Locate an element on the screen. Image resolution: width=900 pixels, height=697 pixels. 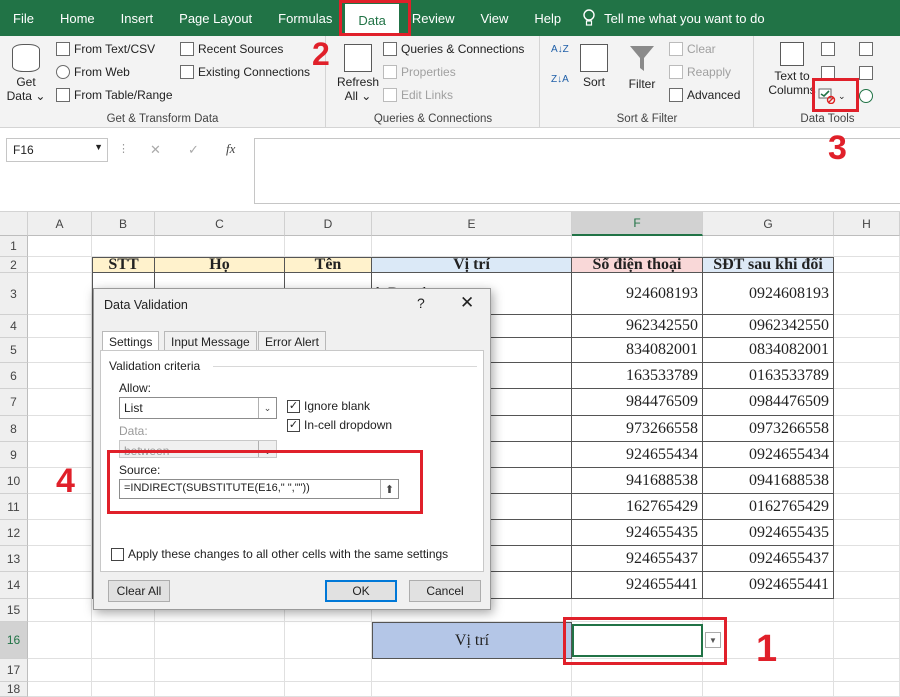
reapply-button: Reapply is located at coordinates (700, 72).